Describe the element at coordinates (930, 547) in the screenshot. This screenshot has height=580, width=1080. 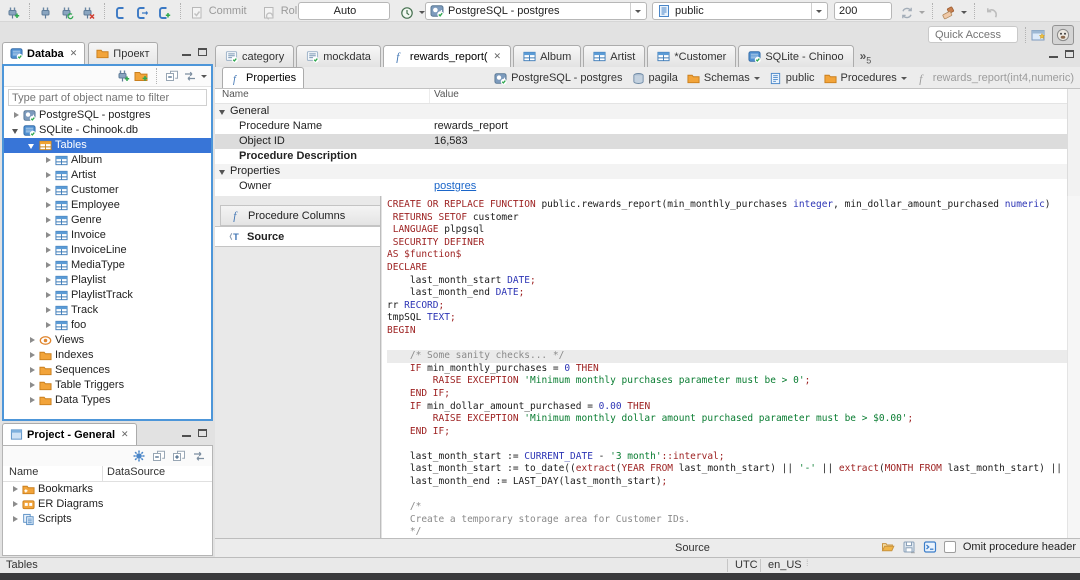
I see `open-console-icon` at that location.